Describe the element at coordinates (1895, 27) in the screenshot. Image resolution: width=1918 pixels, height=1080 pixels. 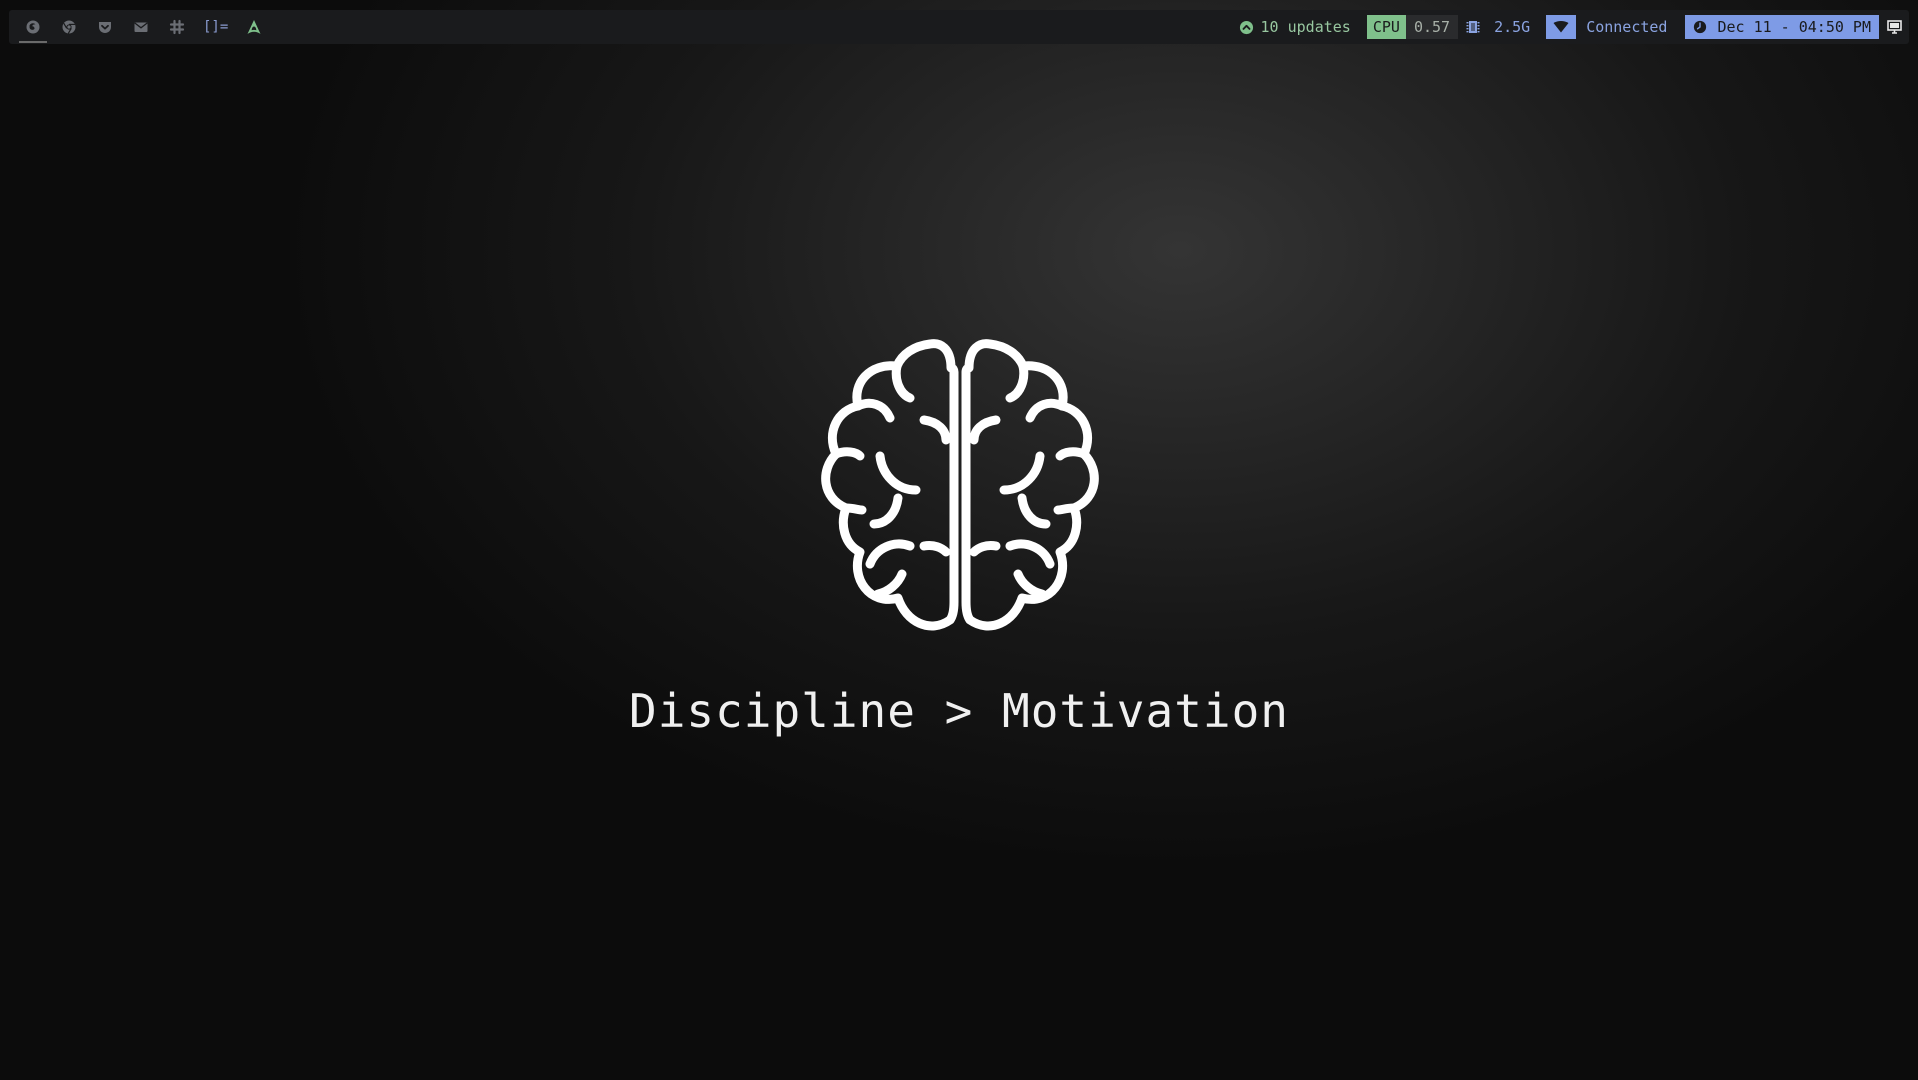
I see `monitor-icon` at that location.